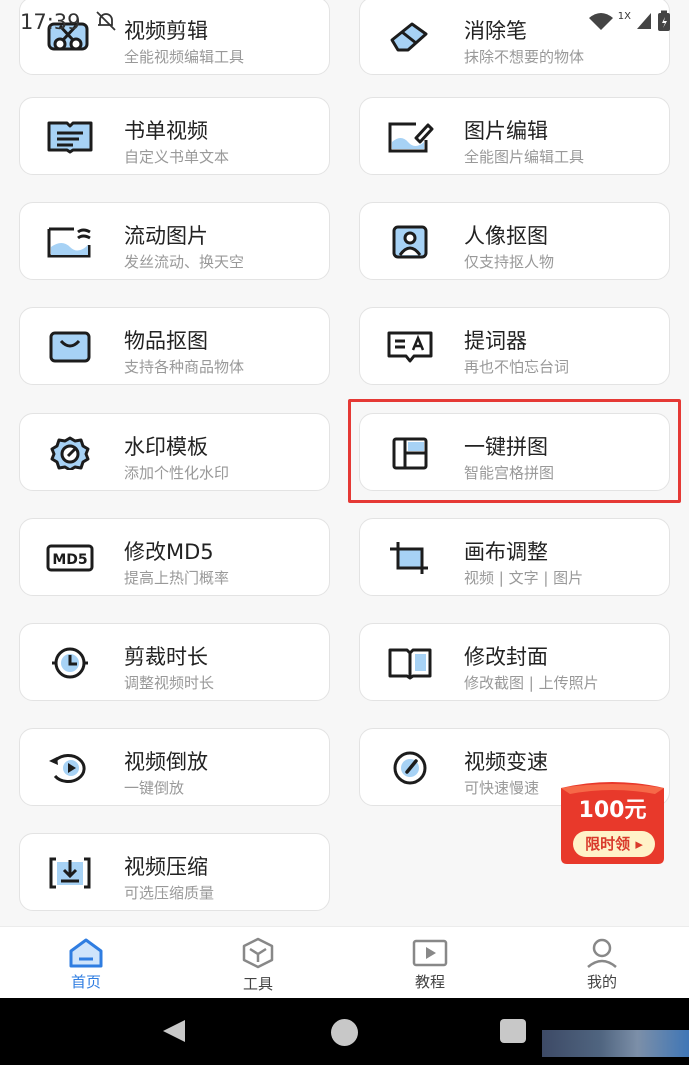 This screenshot has width=689, height=1065. Describe the element at coordinates (177, 157) in the screenshot. I see `card-subtitle: 自定义书单文本` at that location.